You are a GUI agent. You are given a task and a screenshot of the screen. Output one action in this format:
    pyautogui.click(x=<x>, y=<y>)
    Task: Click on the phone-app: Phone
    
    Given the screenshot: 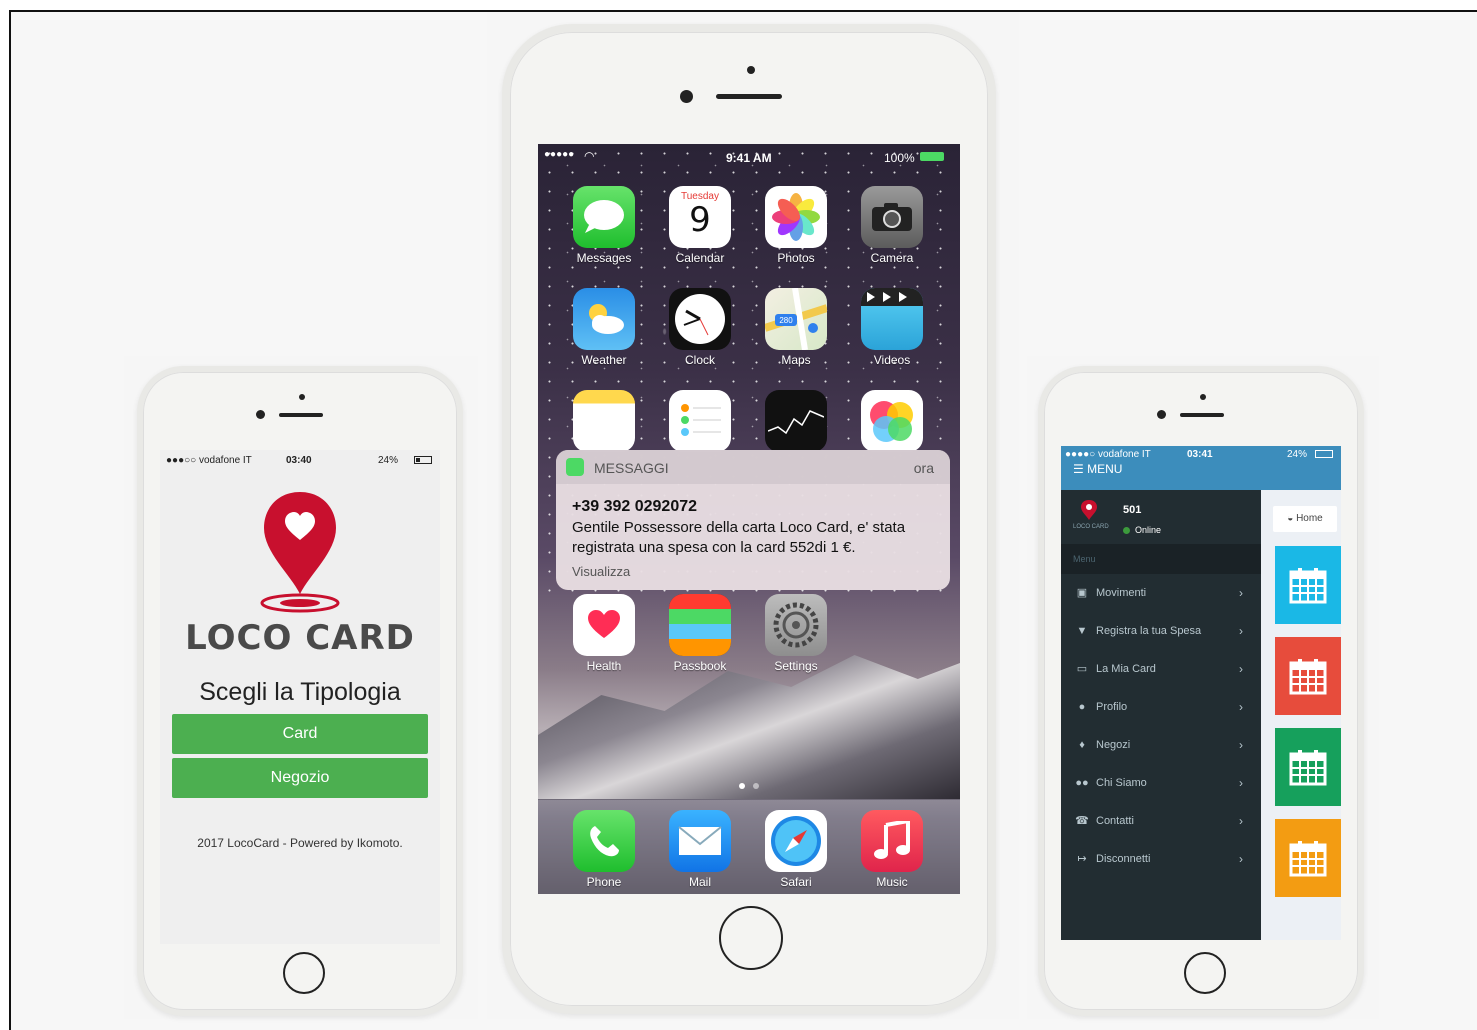 What is the action you would take?
    pyautogui.click(x=604, y=849)
    